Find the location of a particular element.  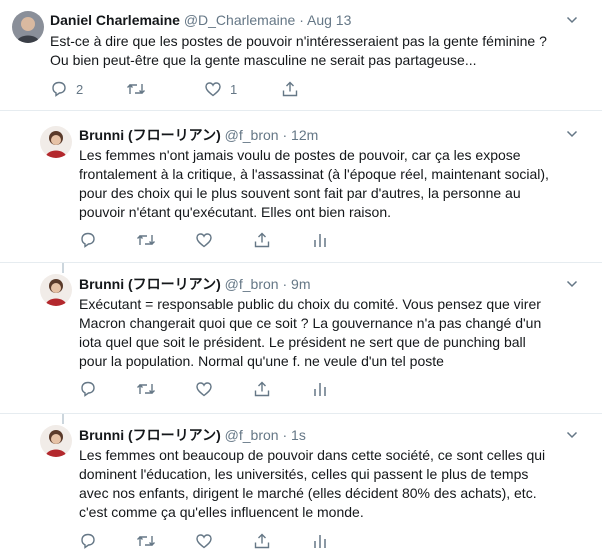

timestamp: 12m is located at coordinates (304, 135).